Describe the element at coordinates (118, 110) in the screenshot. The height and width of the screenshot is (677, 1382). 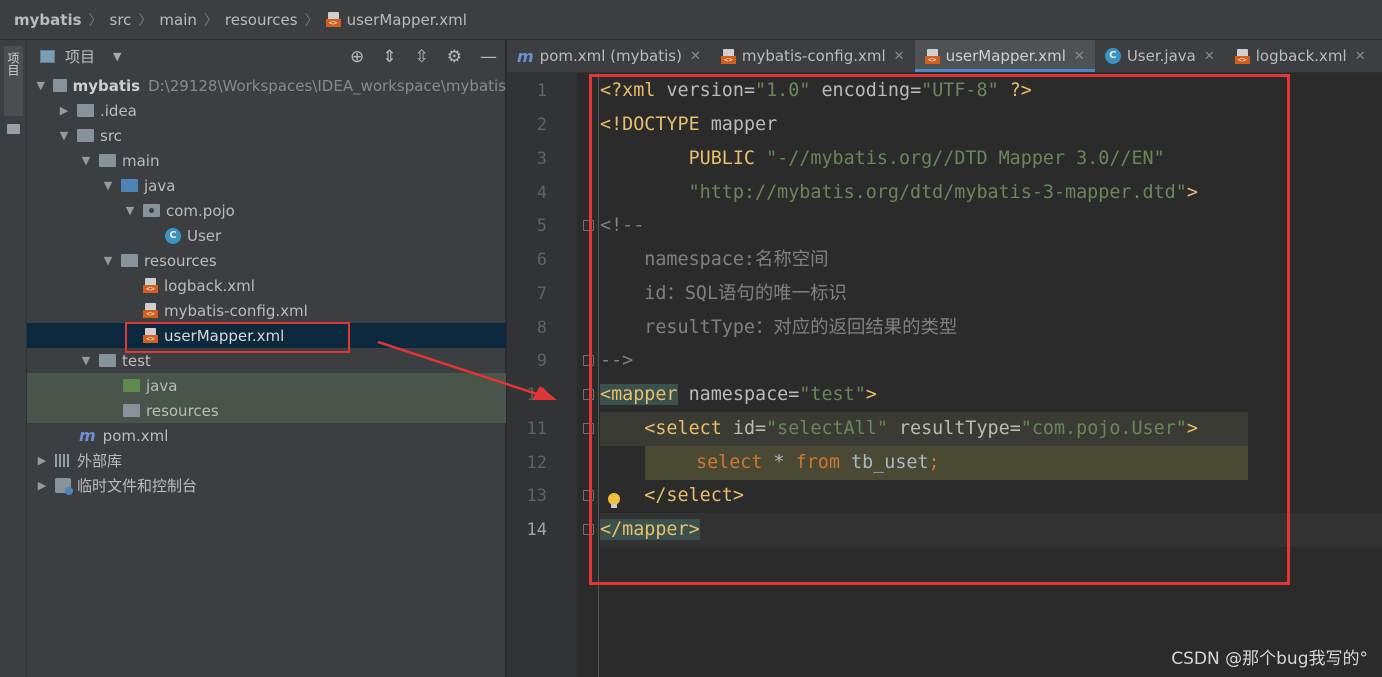
I see `tree-item-label: .idea` at that location.